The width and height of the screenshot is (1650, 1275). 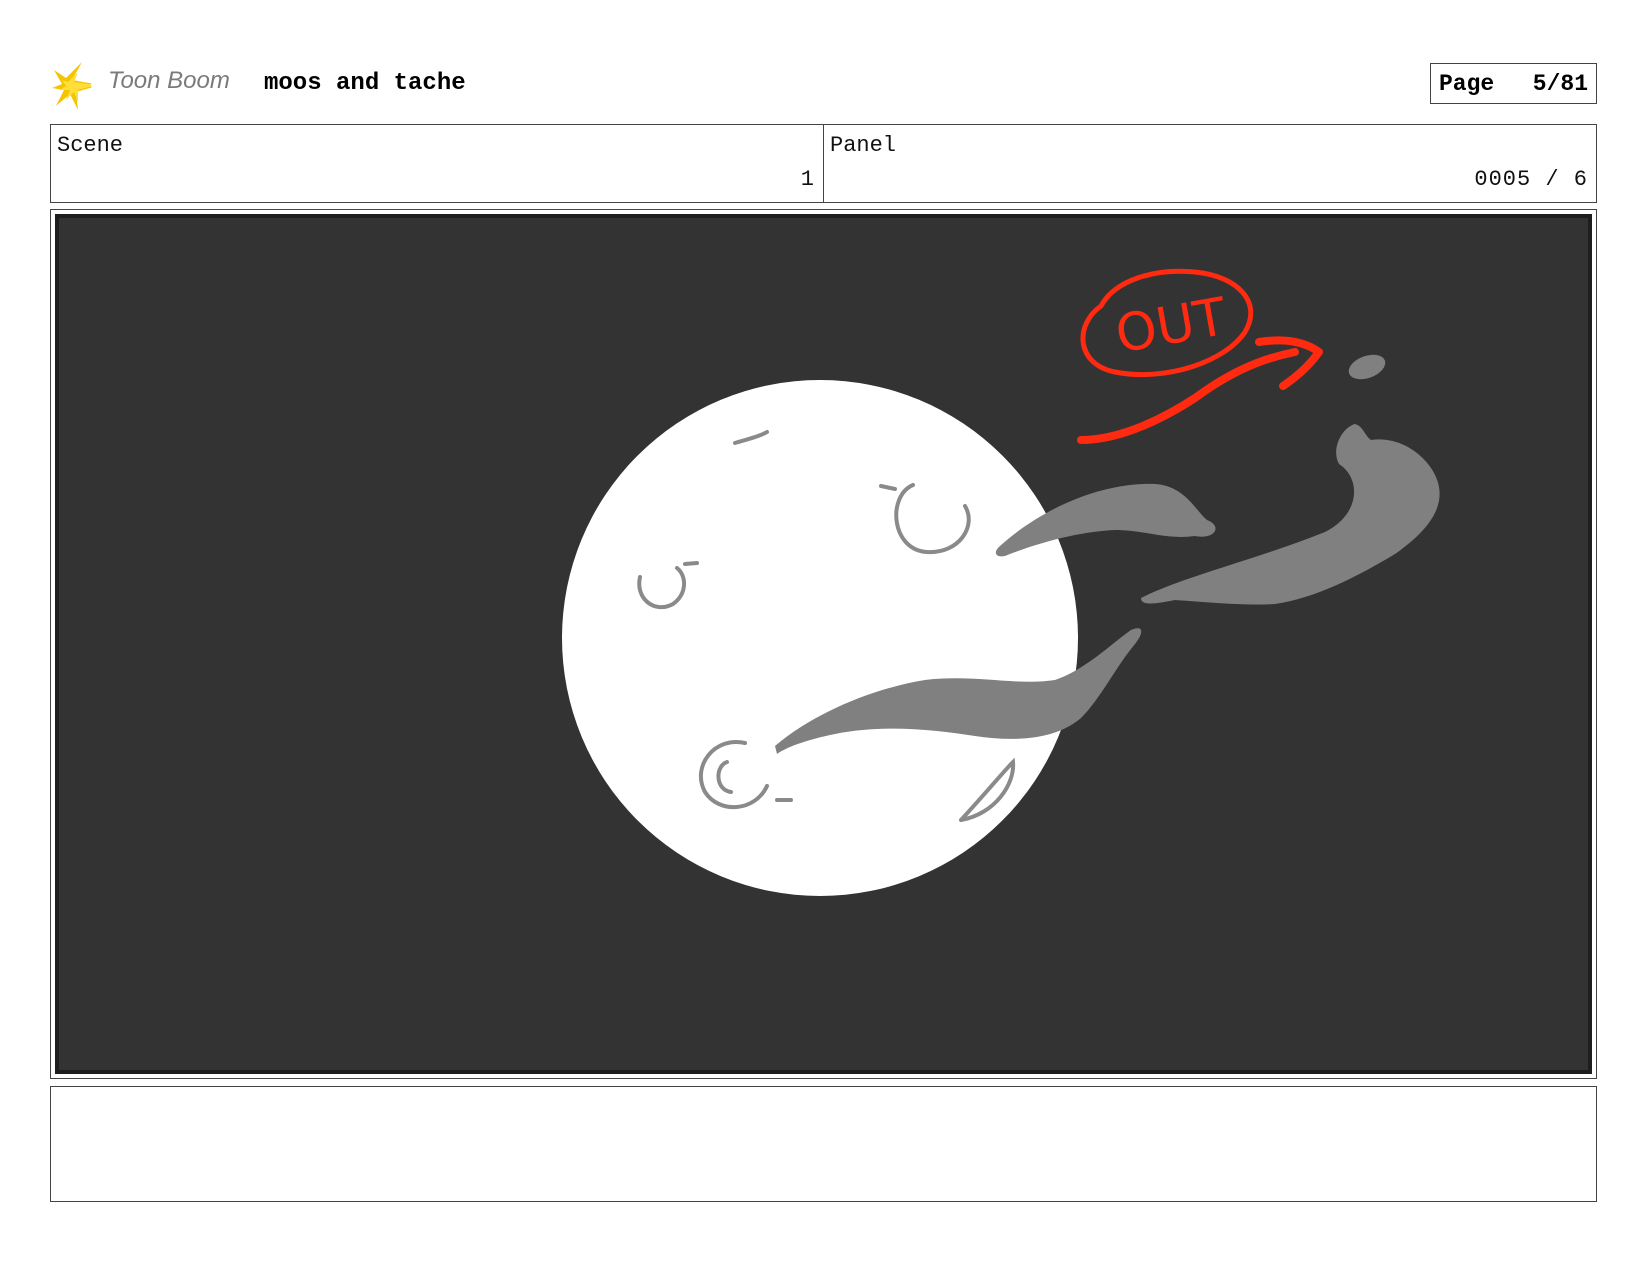 What do you see at coordinates (437, 163) in the screenshot?
I see `scene-cell: Scene 1` at bounding box center [437, 163].